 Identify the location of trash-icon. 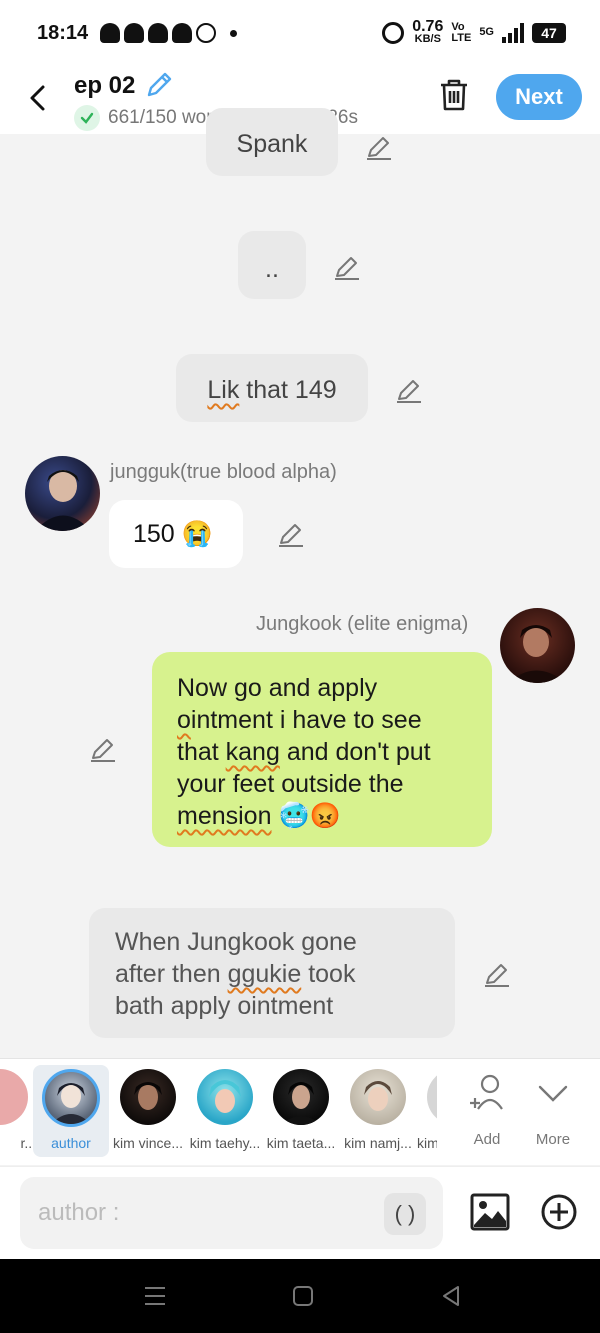
(454, 95).